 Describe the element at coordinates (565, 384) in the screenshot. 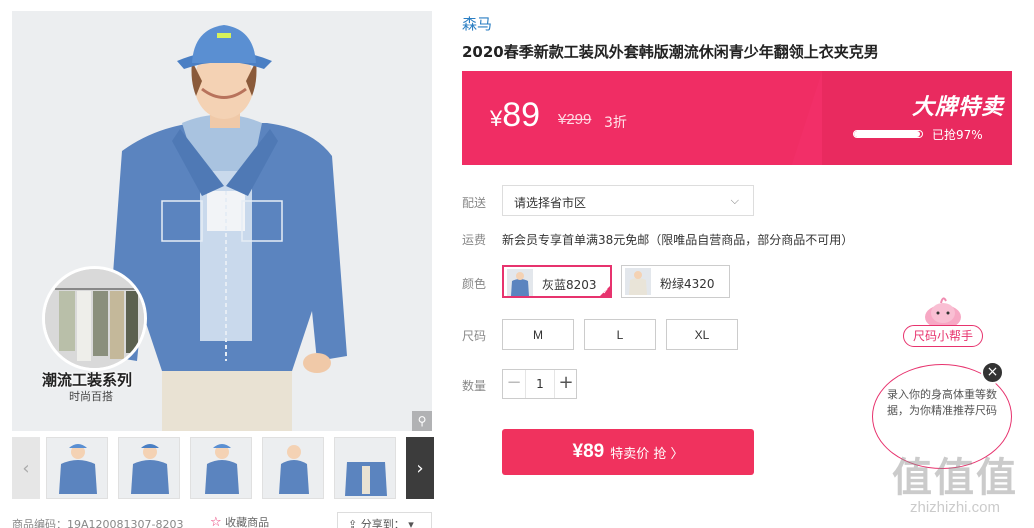

I see `quantity-increase-button: +` at that location.